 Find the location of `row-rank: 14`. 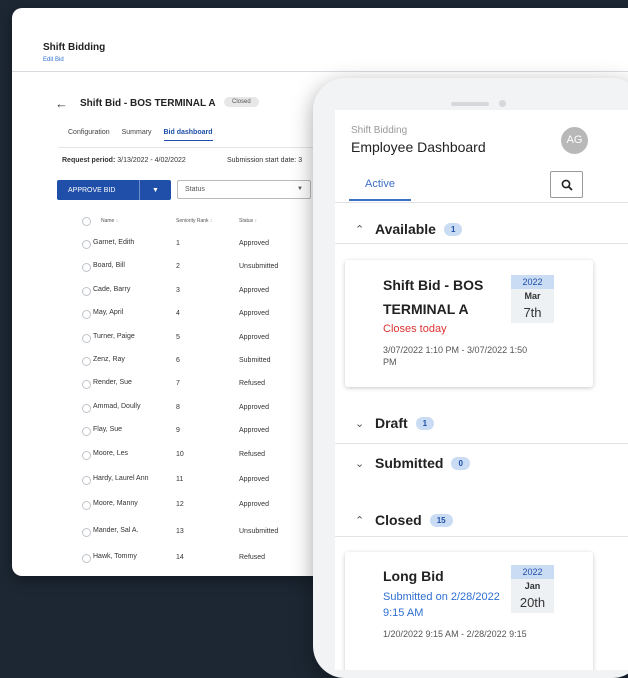

row-rank: 14 is located at coordinates (180, 557).